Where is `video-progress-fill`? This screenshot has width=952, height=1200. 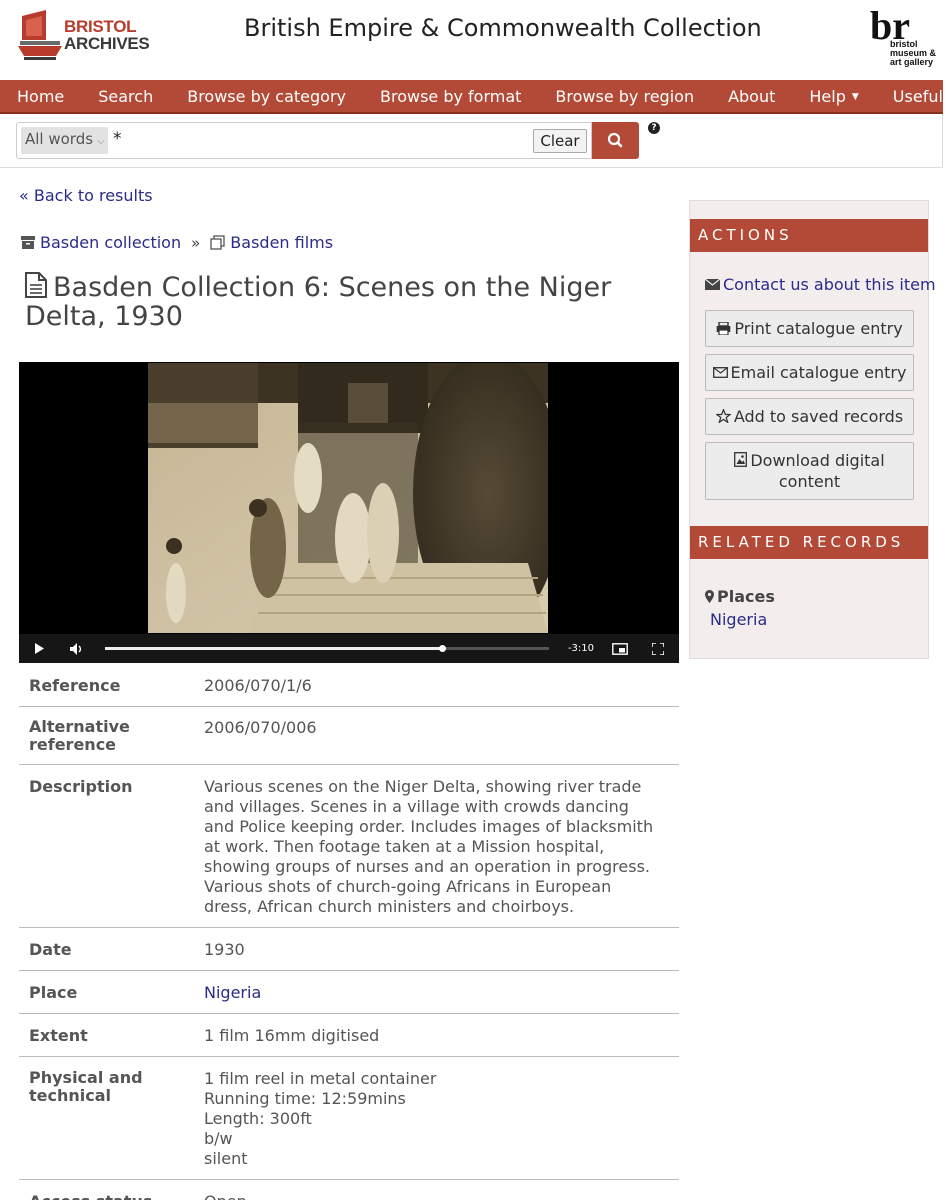
video-progress-fill is located at coordinates (273, 648).